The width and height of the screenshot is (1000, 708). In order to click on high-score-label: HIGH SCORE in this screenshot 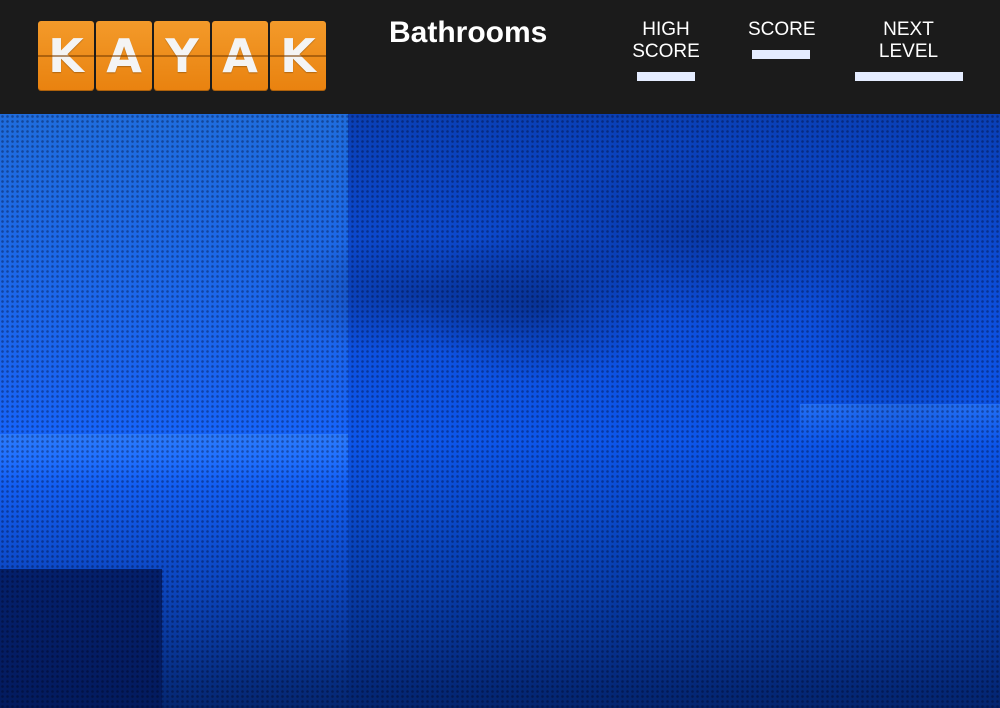, I will do `click(666, 40)`.